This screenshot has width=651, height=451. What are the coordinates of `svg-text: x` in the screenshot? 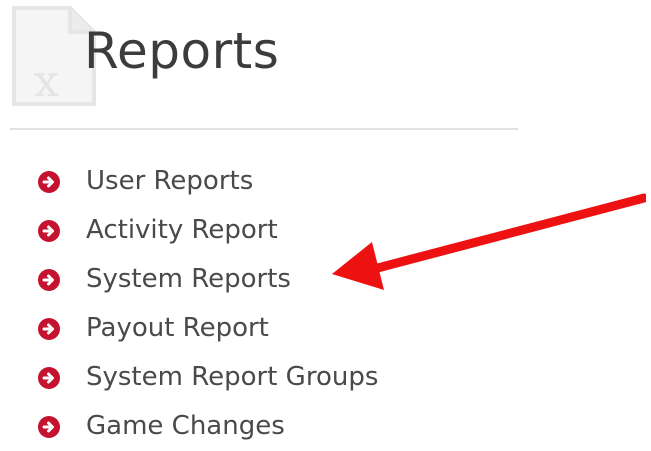 It's located at (46, 81).